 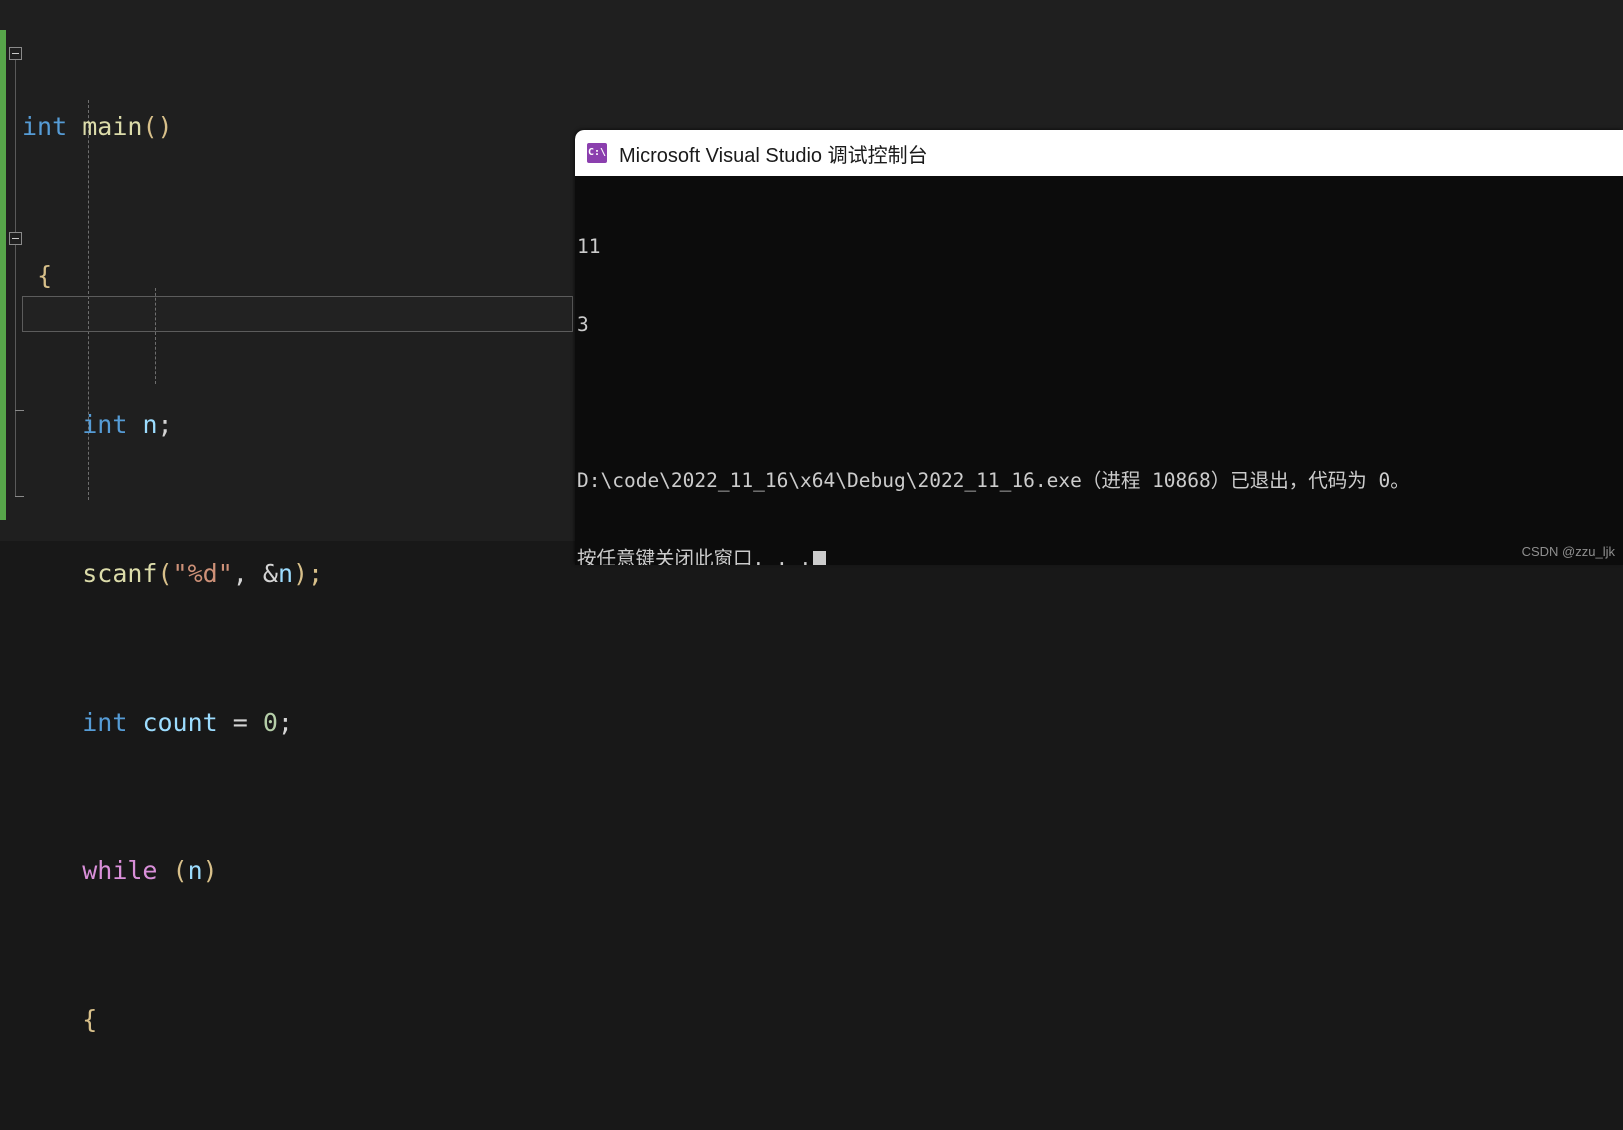 I want to click on console-cursor, so click(x=820, y=558).